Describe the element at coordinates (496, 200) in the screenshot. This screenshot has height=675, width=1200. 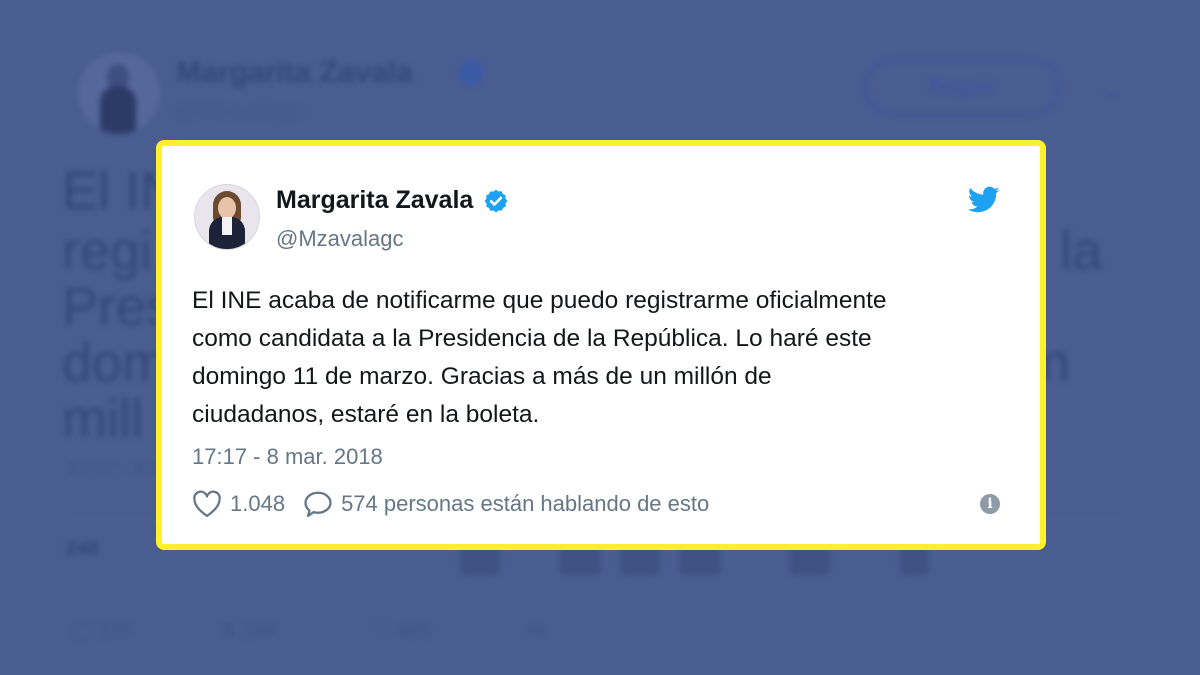
I see `verified-badge-icon` at that location.